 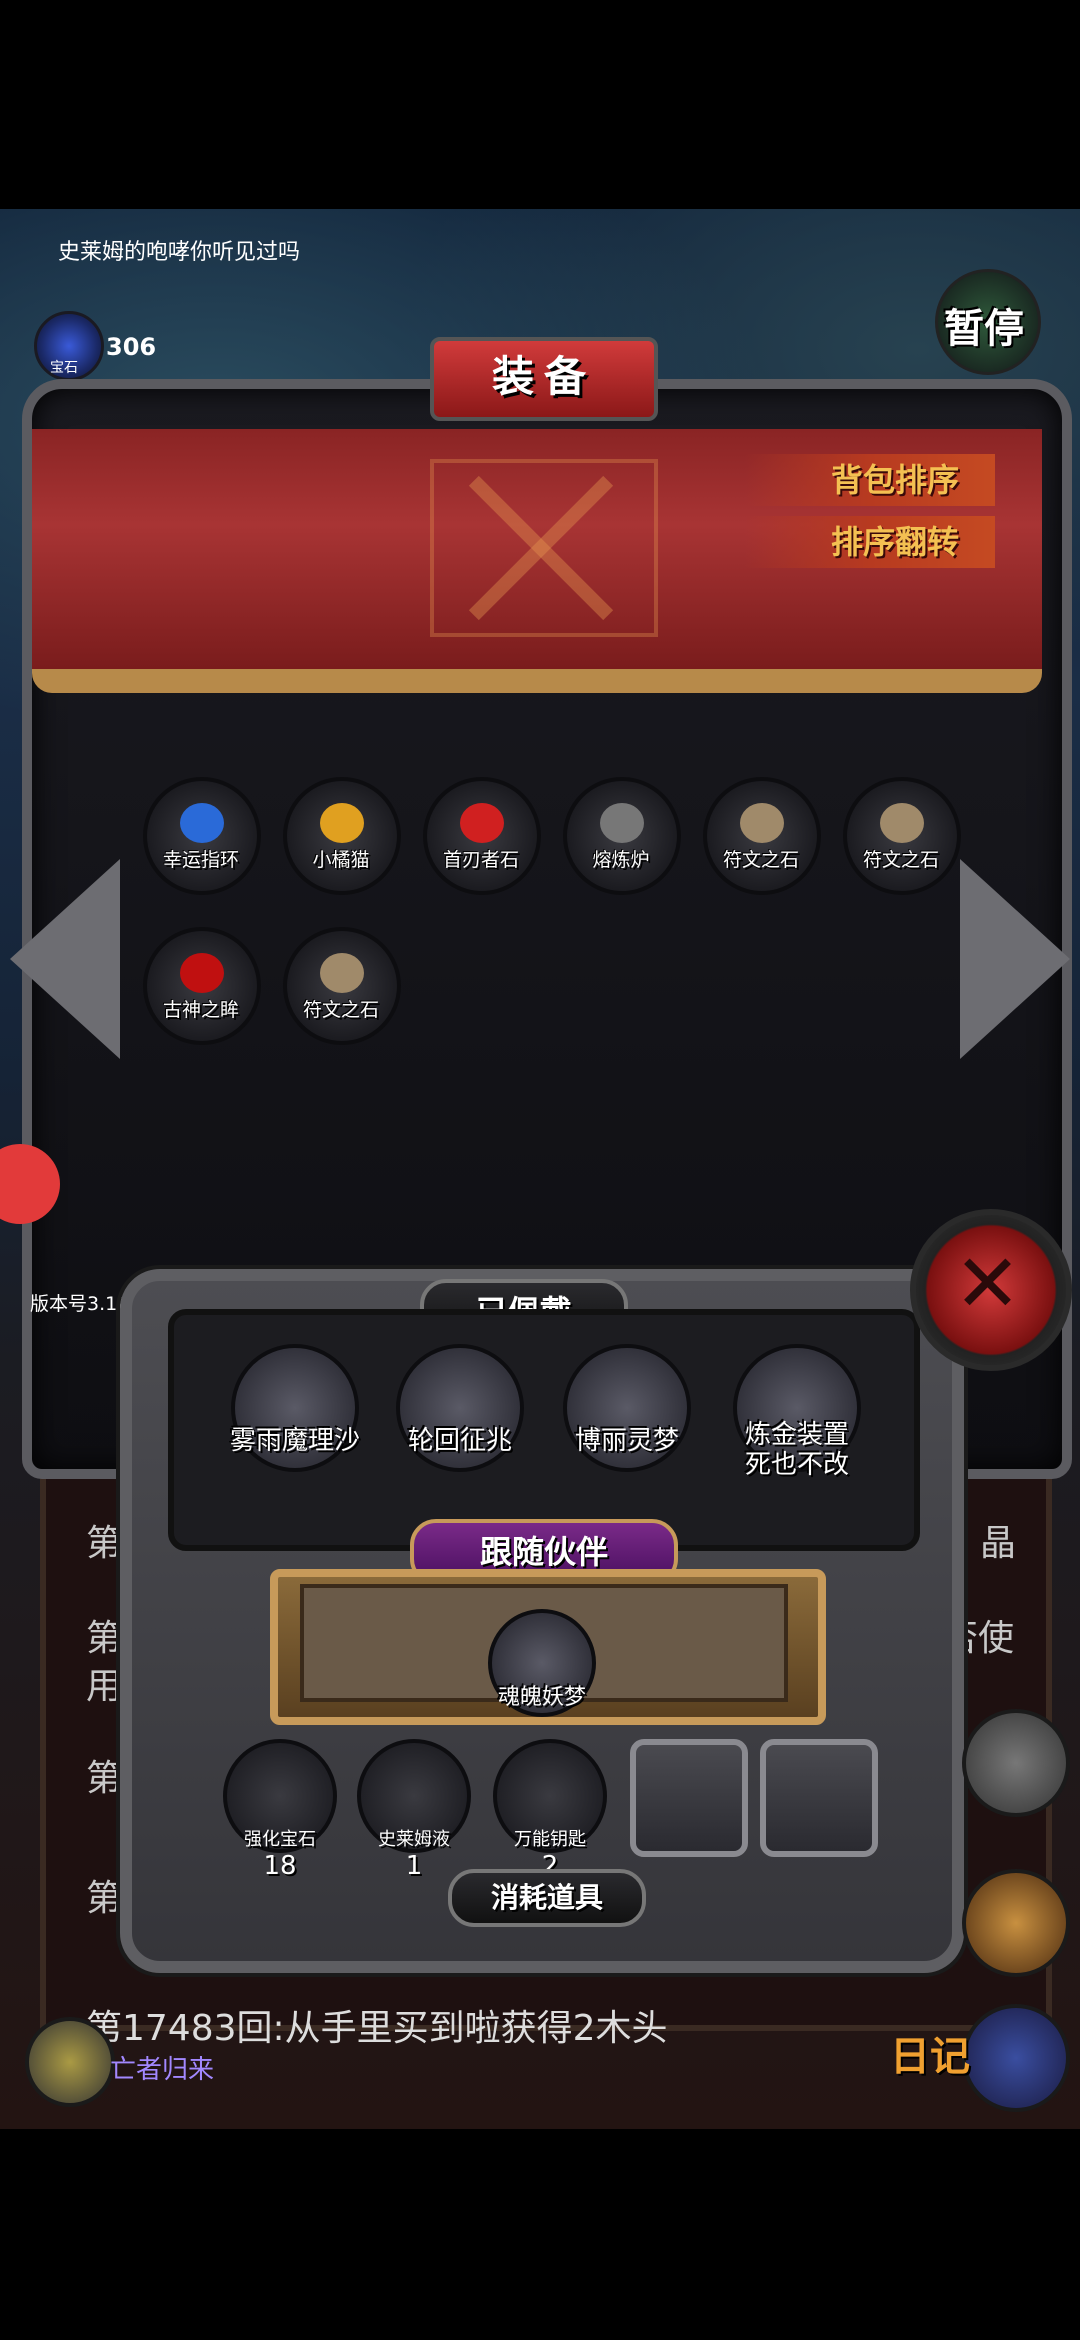 I want to click on pause-button: 暂停, so click(x=988, y=322).